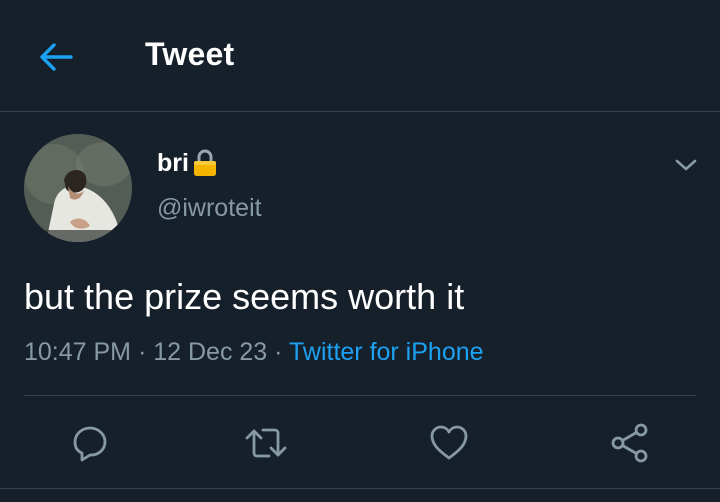 This screenshot has height=502, width=720. I want to click on tweet-menu-button, so click(686, 165).